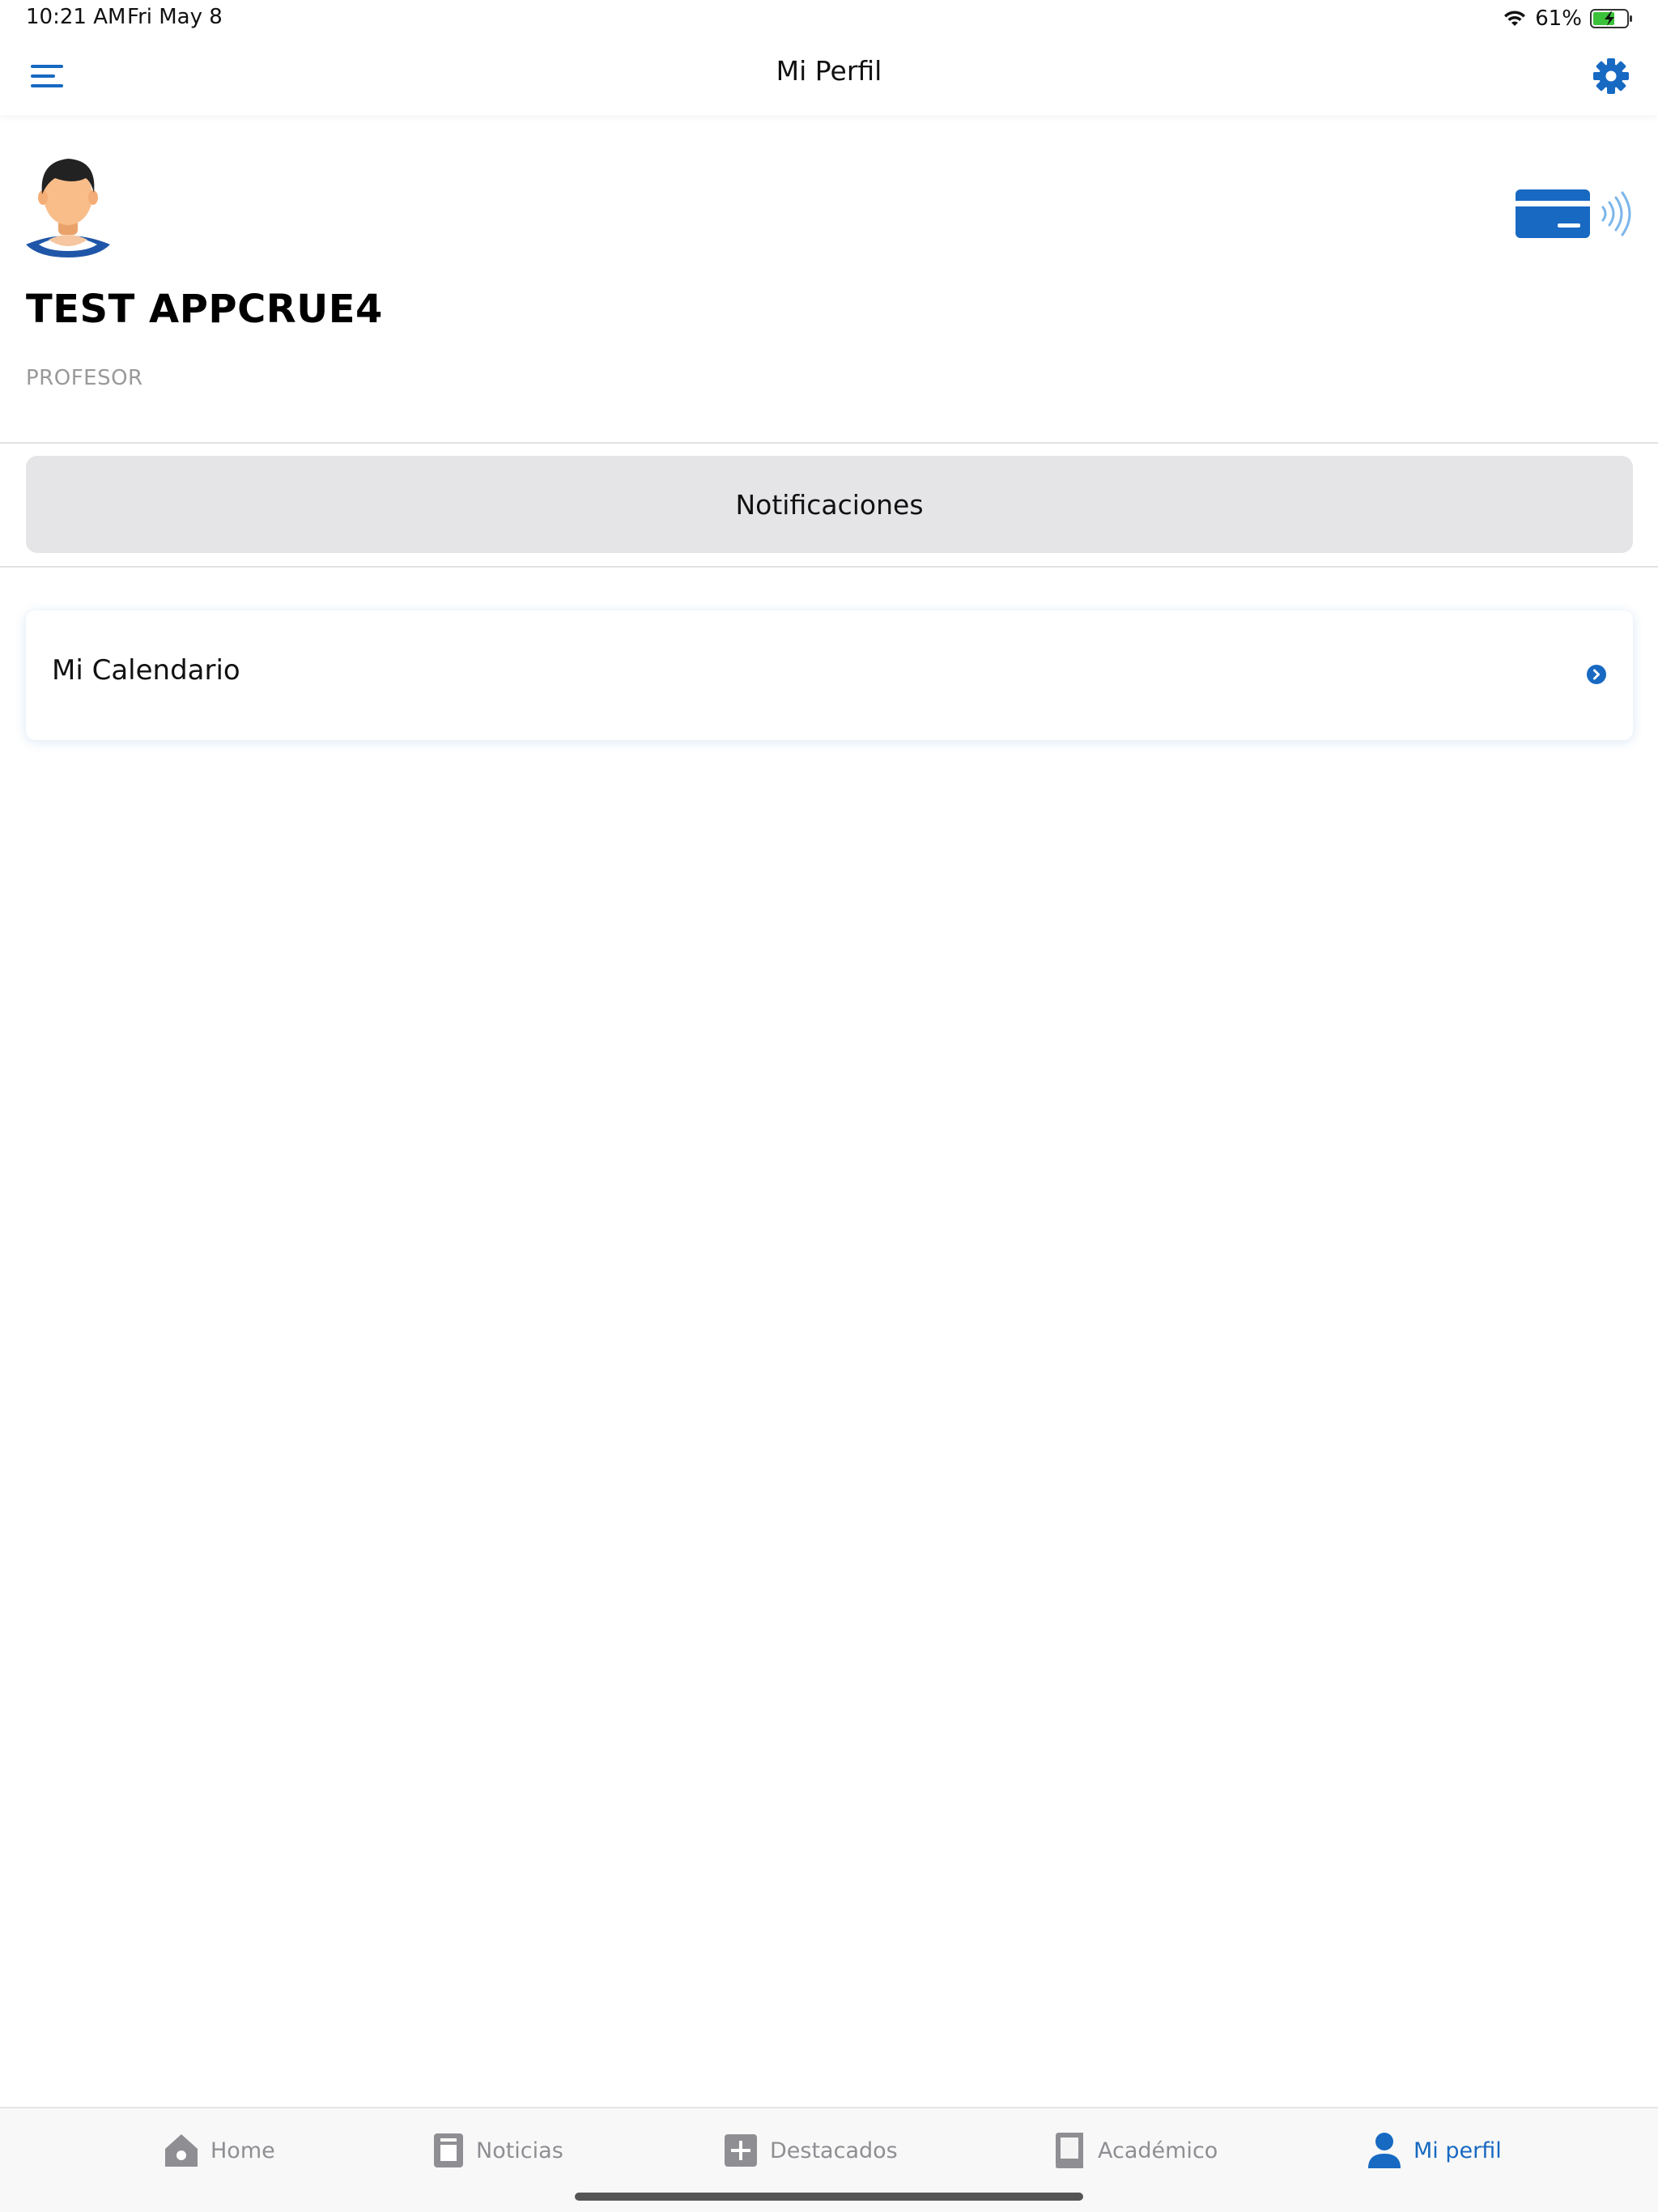  What do you see at coordinates (84, 378) in the screenshot?
I see `profile-role: PROFESOR` at bounding box center [84, 378].